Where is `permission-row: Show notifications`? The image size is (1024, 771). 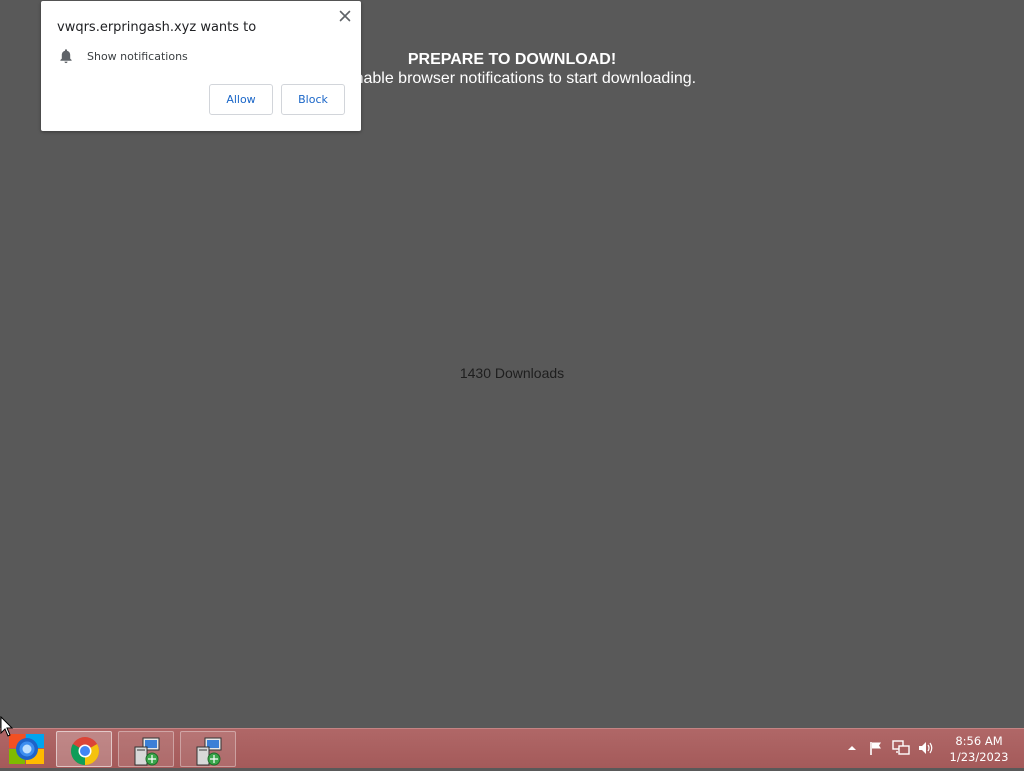
permission-row: Show notifications is located at coordinates (123, 56).